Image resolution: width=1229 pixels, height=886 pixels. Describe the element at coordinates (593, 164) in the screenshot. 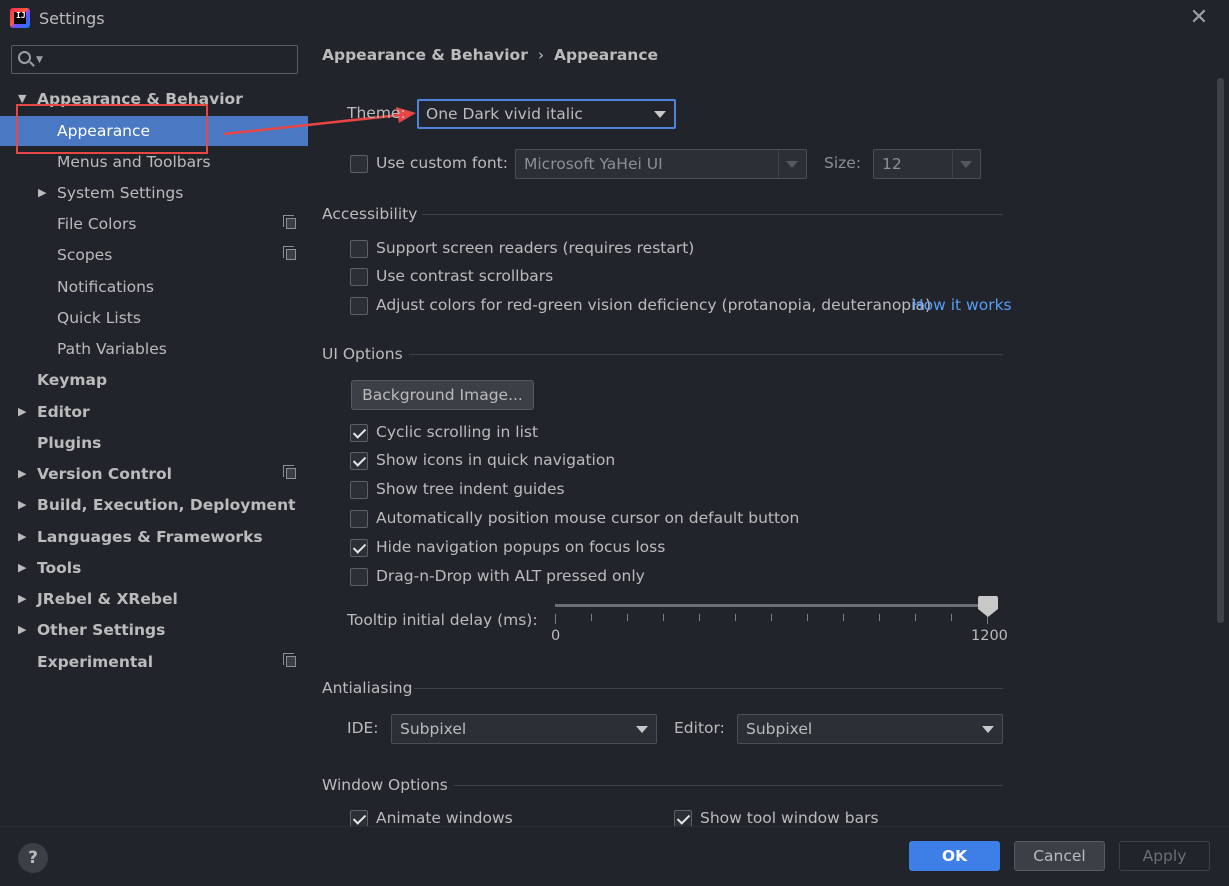

I see `custom-font-value: Microsoft YaHei UI` at that location.